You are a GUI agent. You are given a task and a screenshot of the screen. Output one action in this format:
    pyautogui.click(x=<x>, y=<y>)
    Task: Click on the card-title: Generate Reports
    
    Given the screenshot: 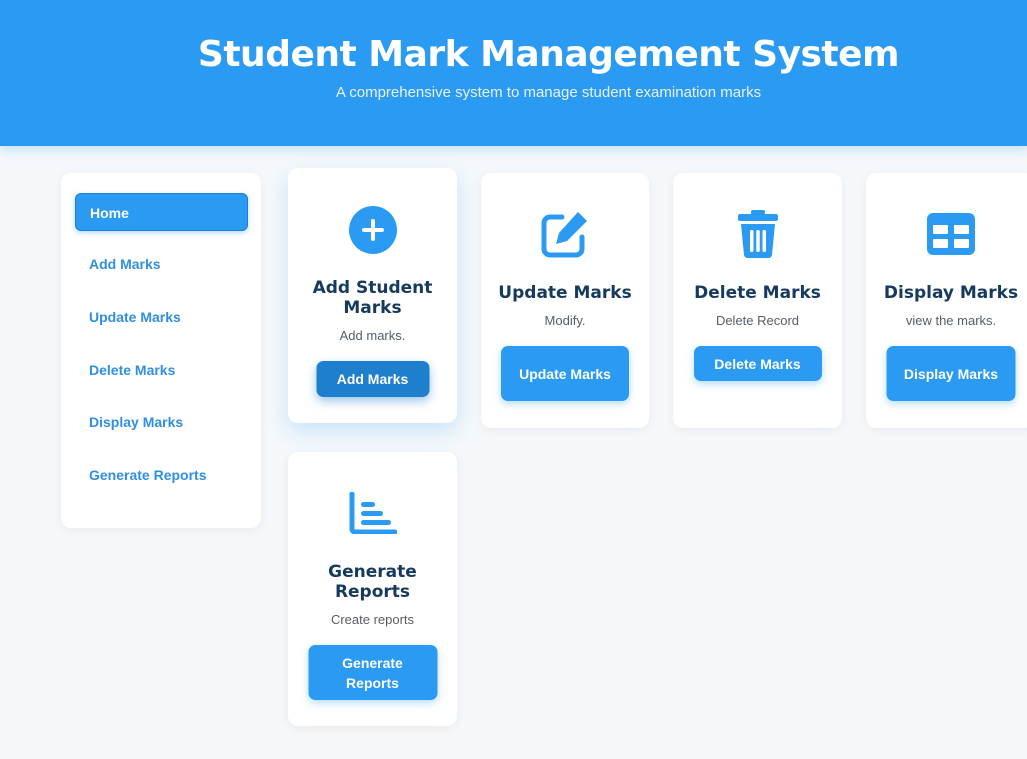 What is the action you would take?
    pyautogui.click(x=372, y=582)
    